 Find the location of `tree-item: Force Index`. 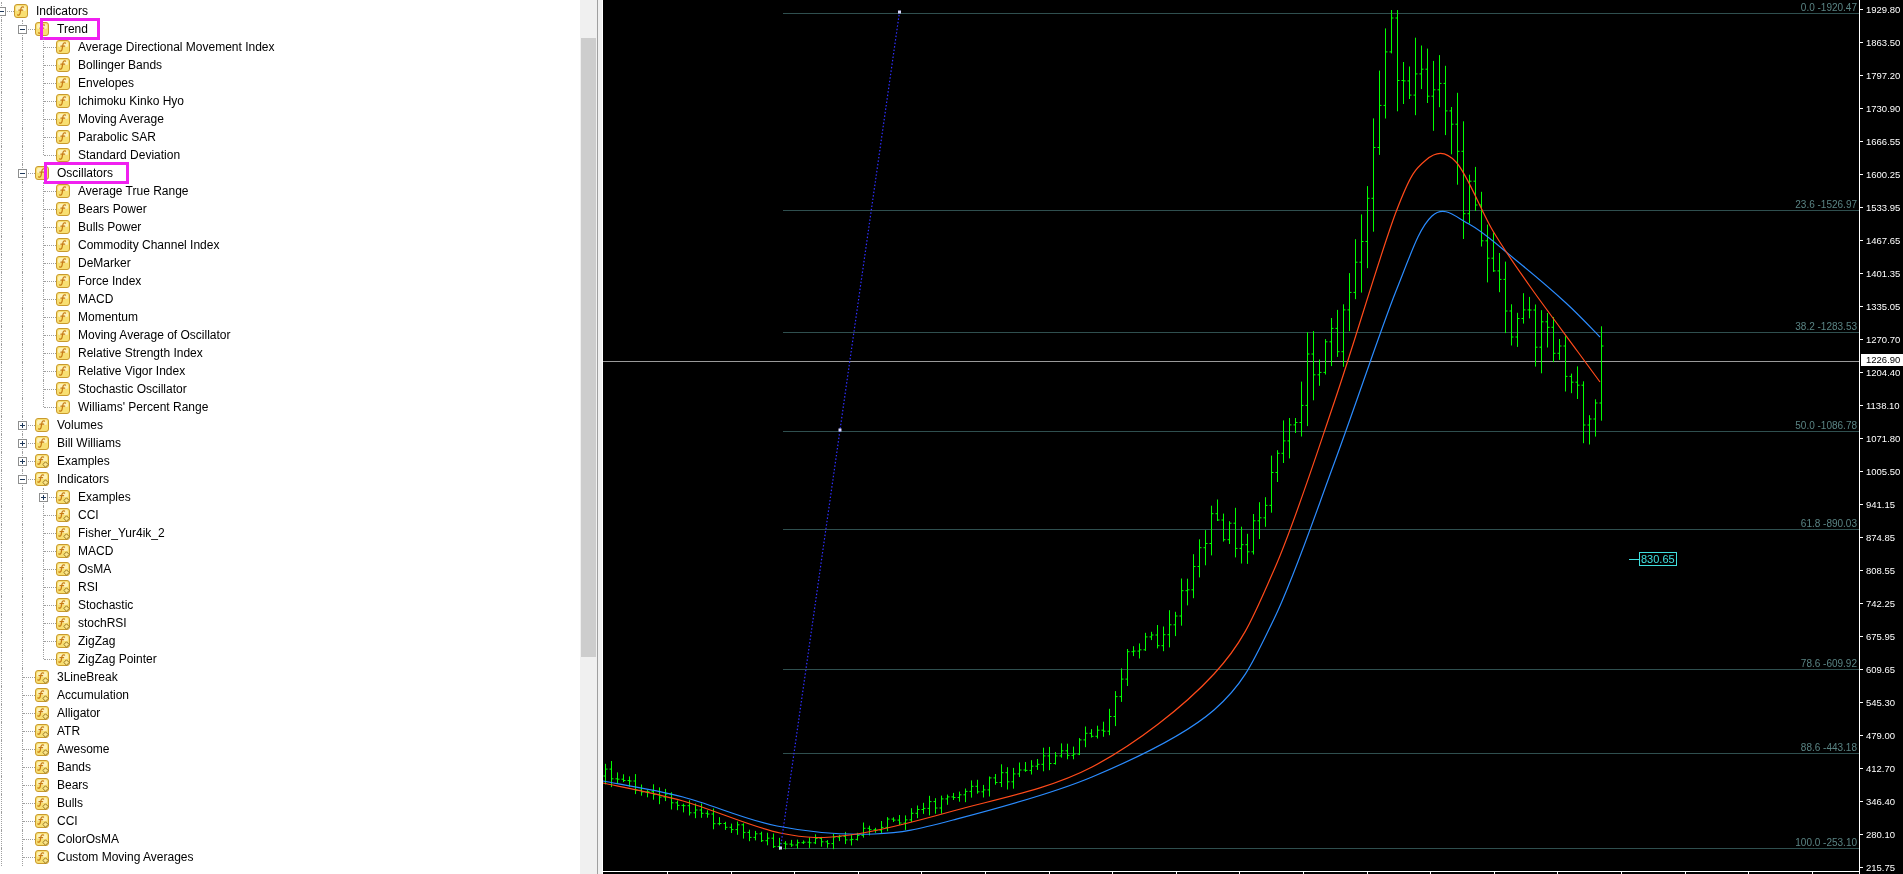

tree-item: Force Index is located at coordinates (110, 281).